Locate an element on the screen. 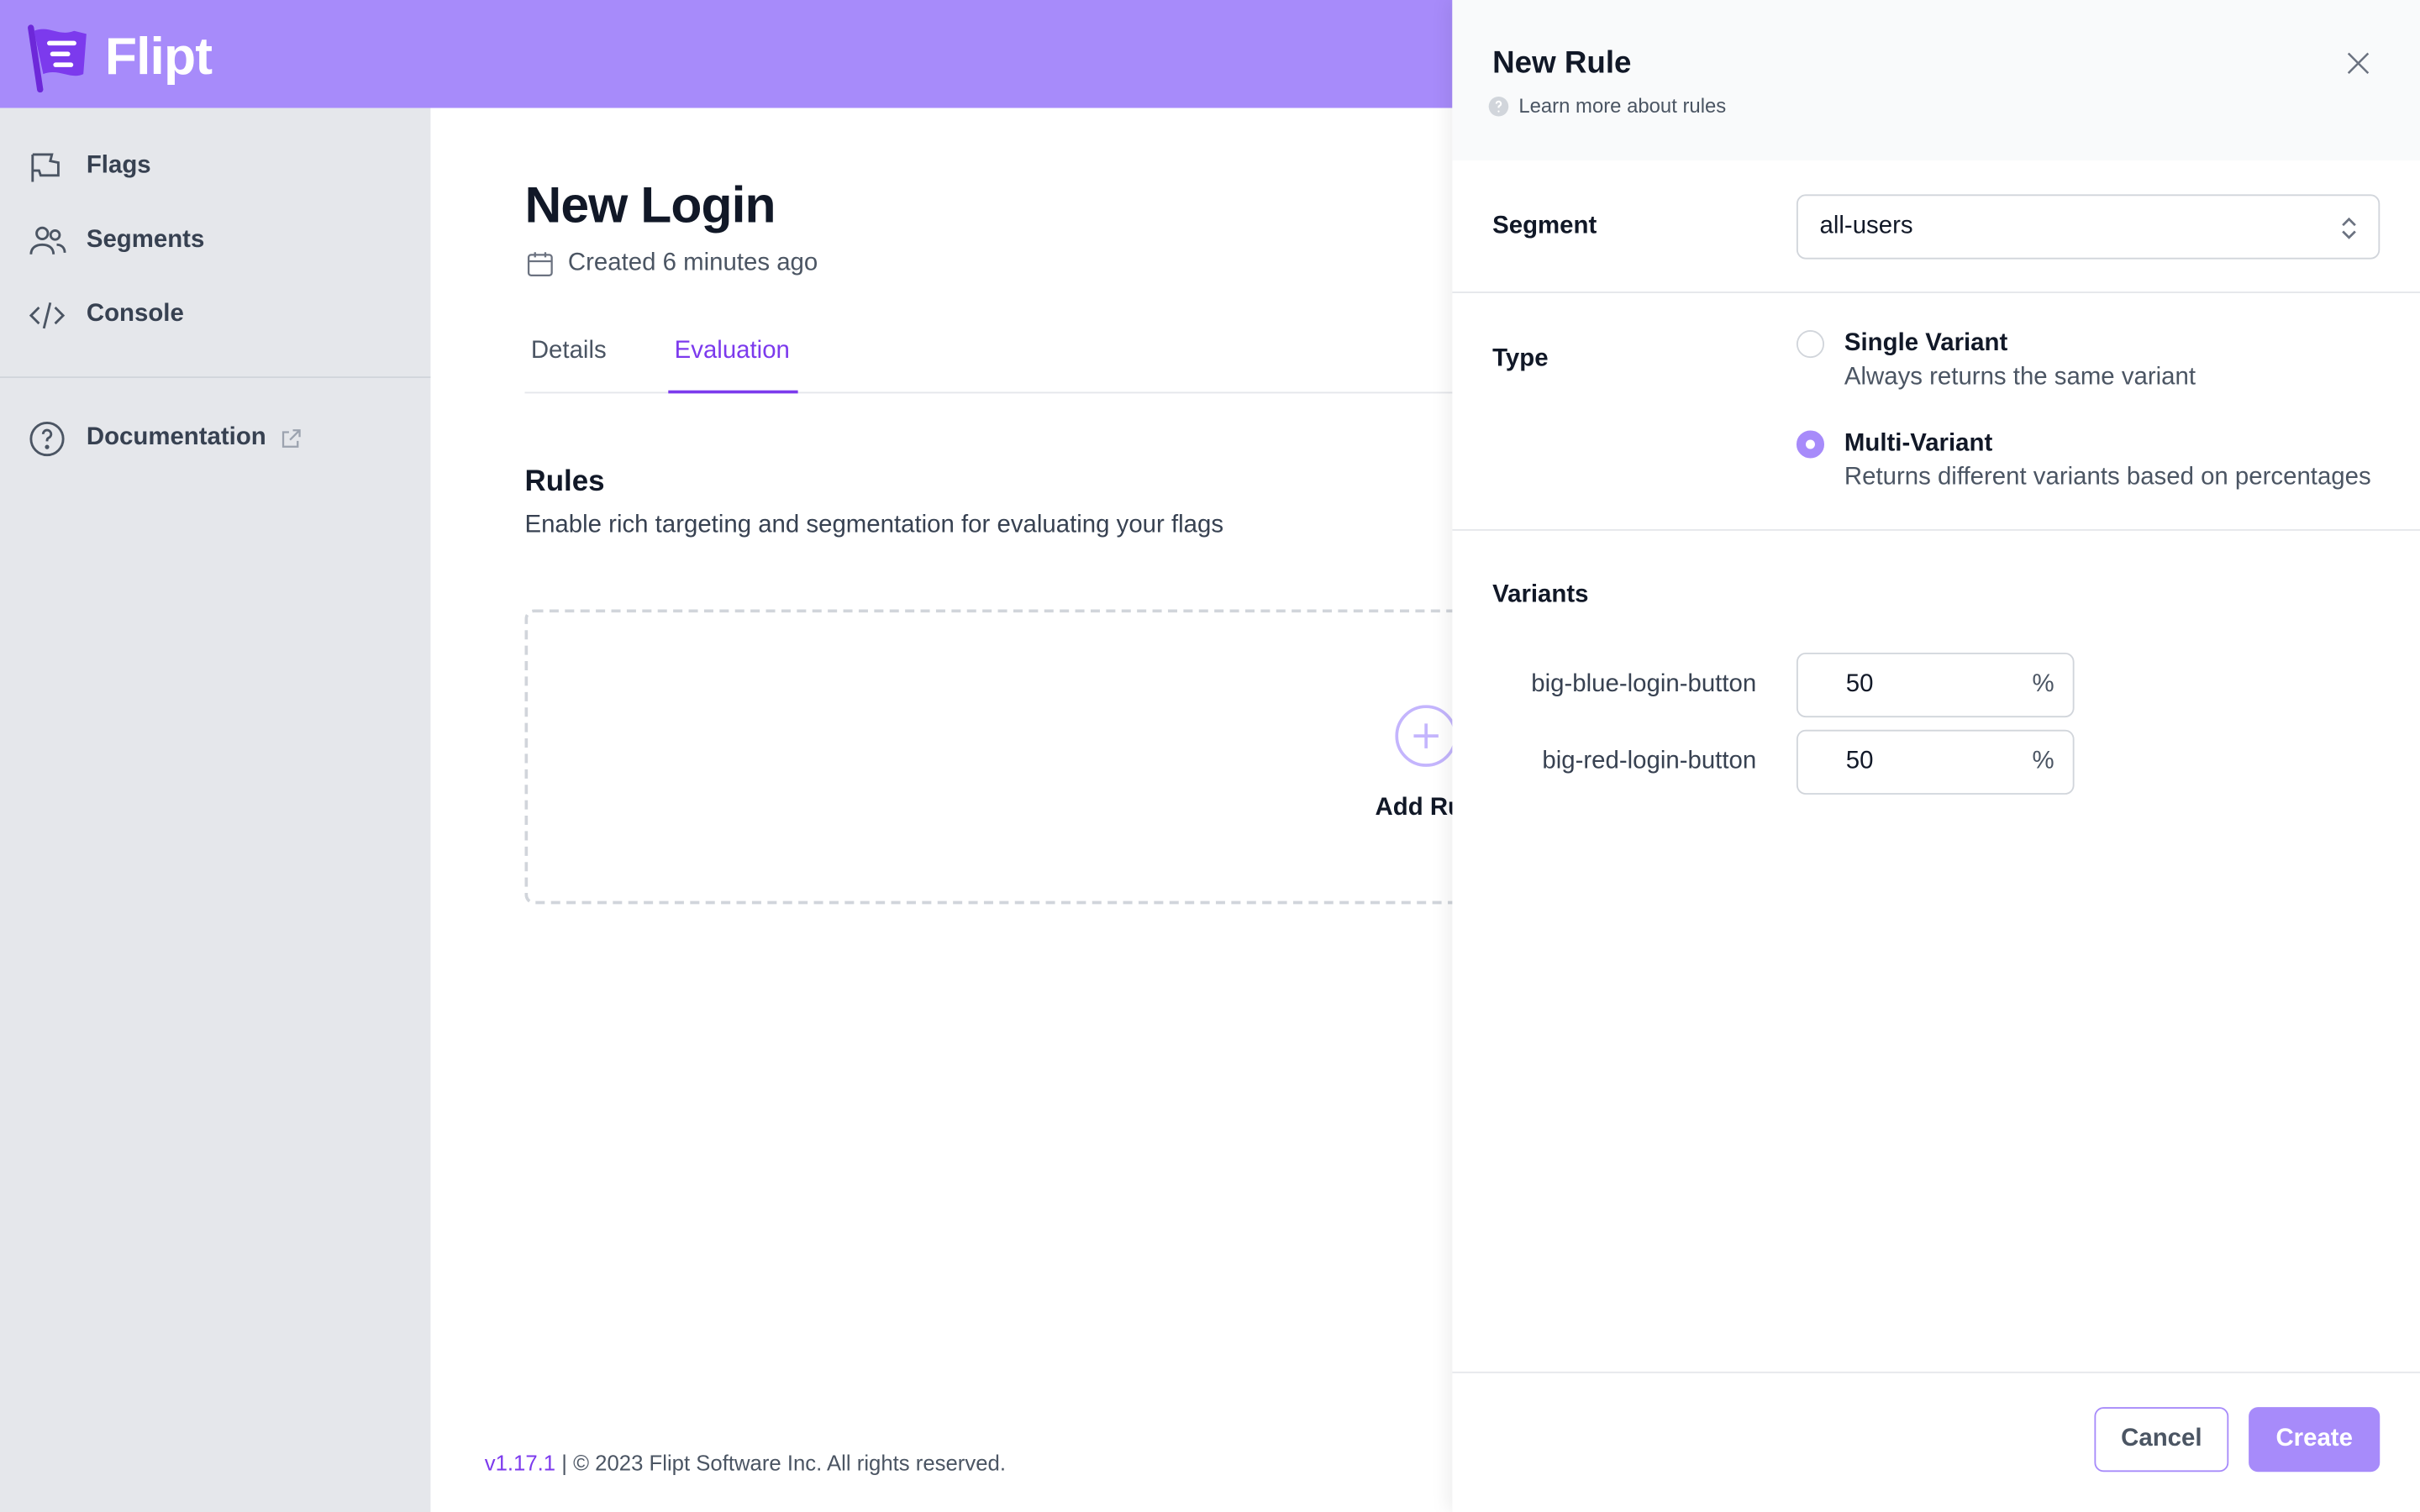 The width and height of the screenshot is (2420, 1512). question-circle-icon is located at coordinates (1498, 106).